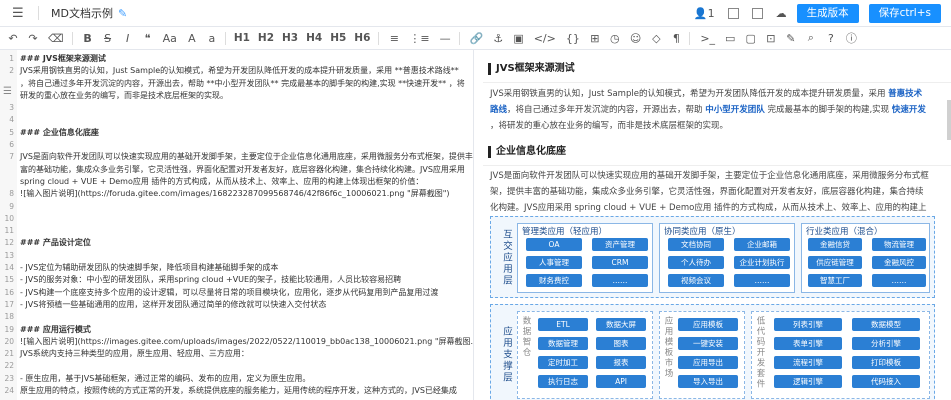  What do you see at coordinates (122, 13) in the screenshot?
I see `pencil-icon: ✎` at bounding box center [122, 13].